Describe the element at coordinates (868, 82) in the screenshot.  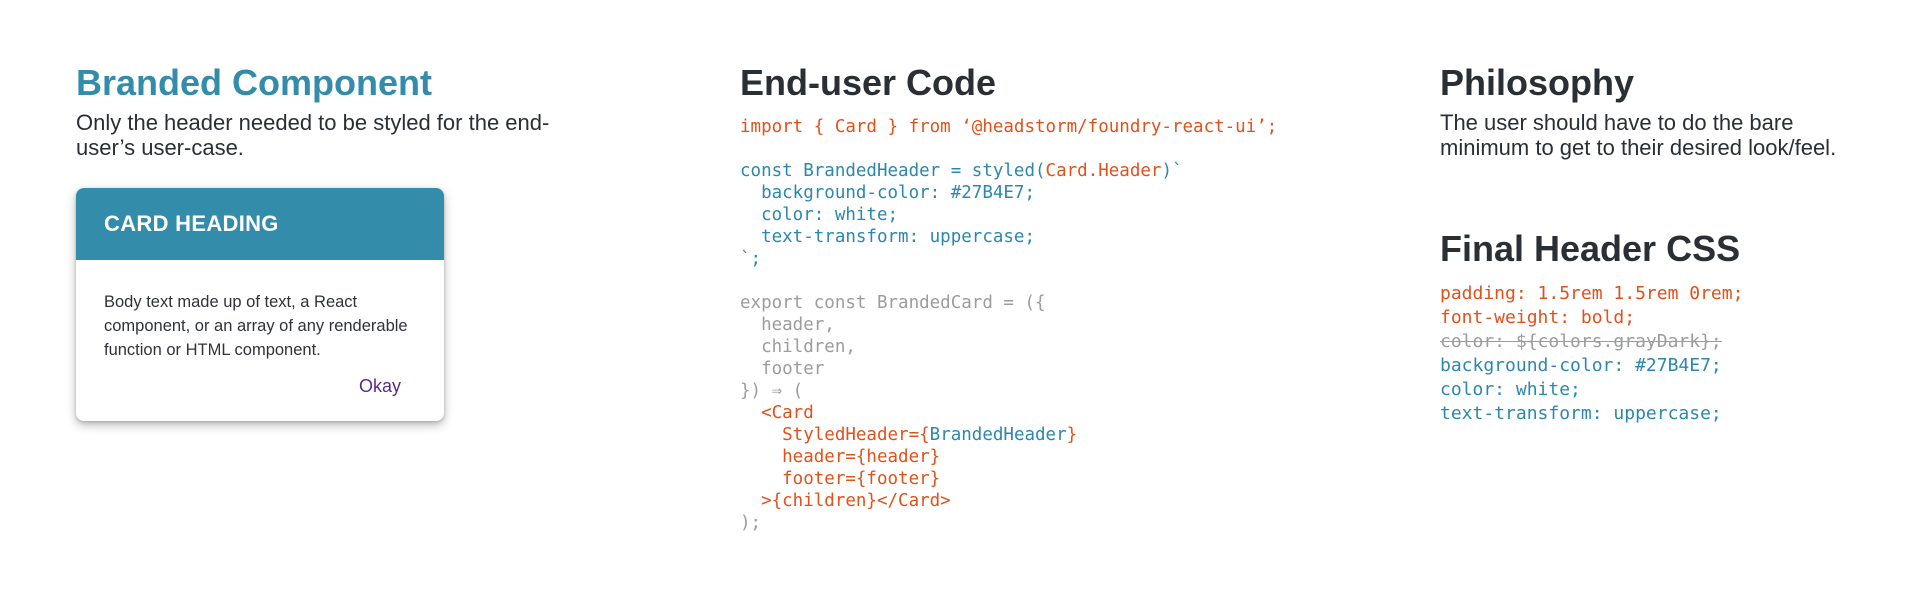
I see `end-user-code-title: End-user Code` at that location.